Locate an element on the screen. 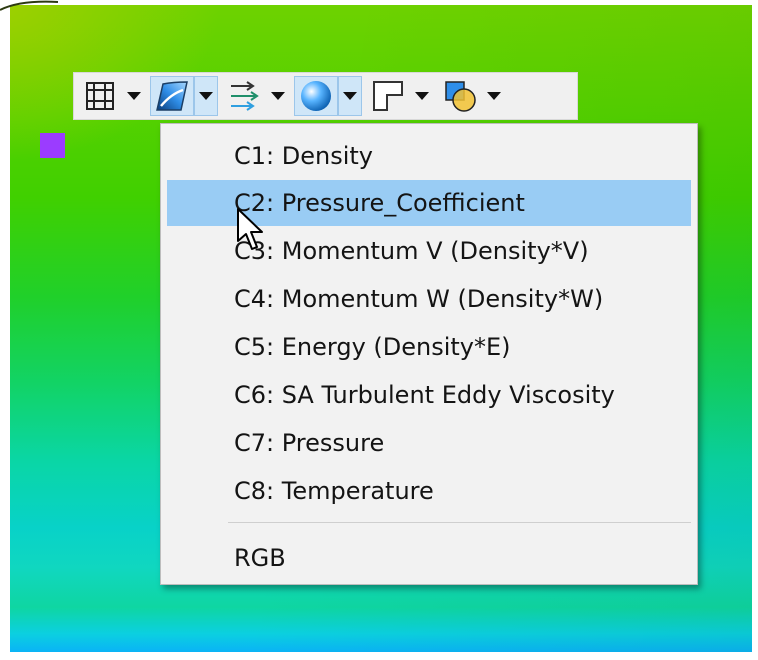 The width and height of the screenshot is (758, 660). corner-frame-icon is located at coordinates (388, 96).